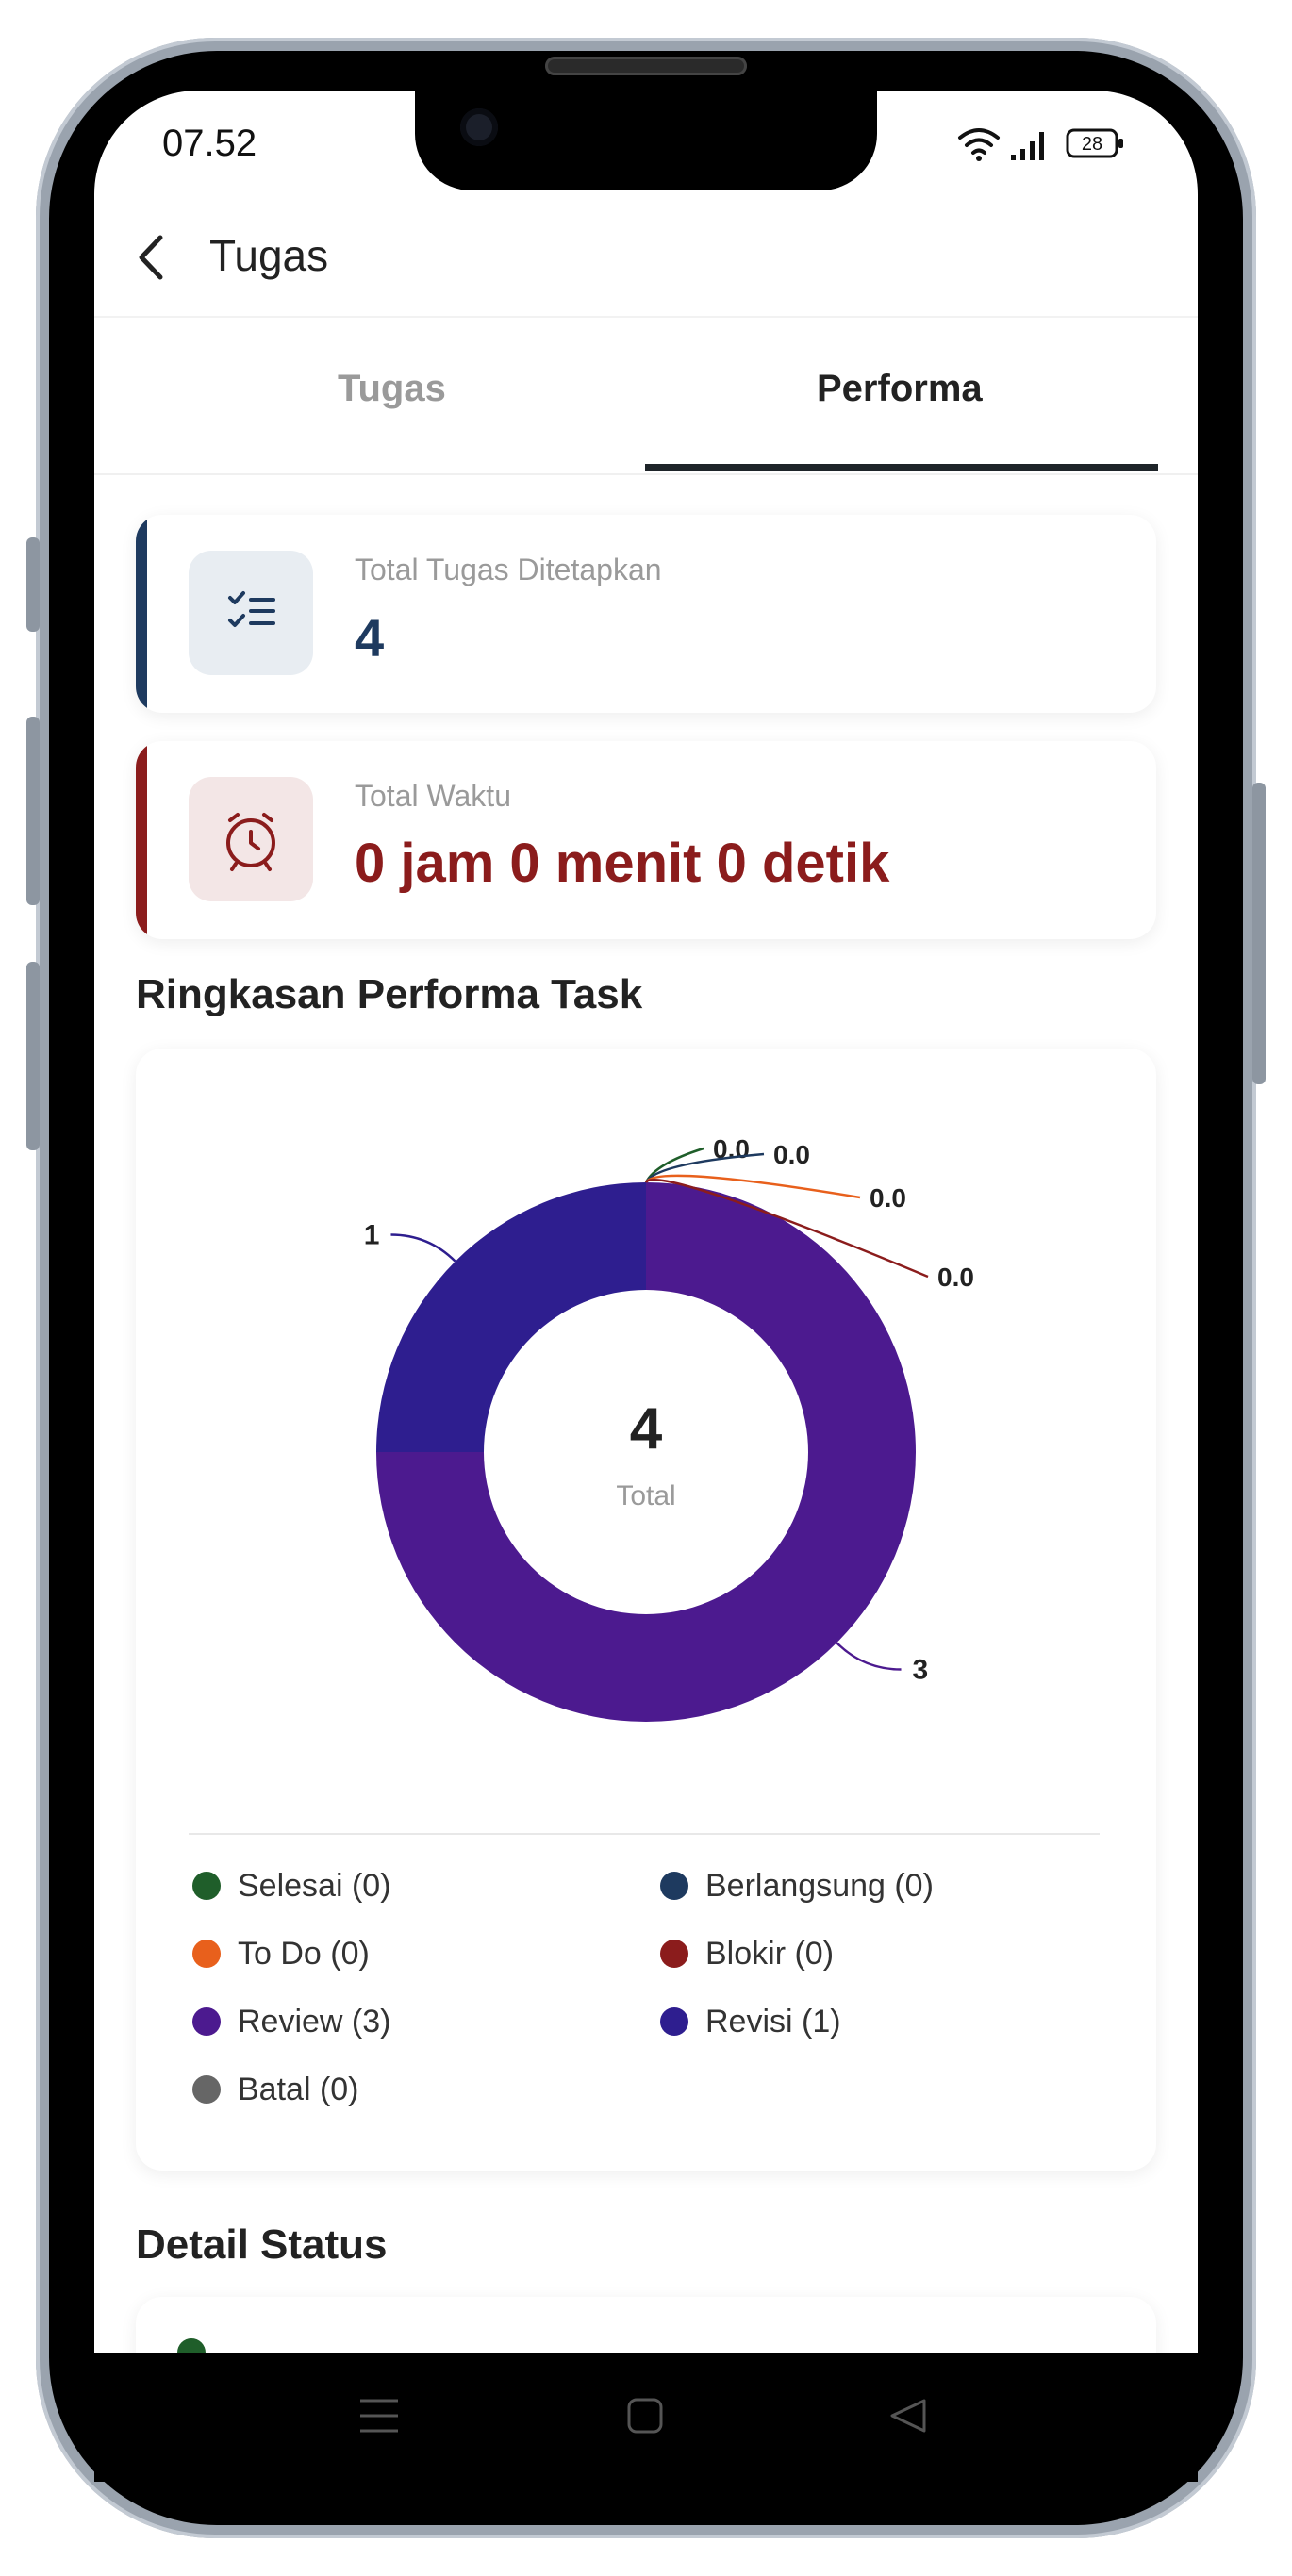 Image resolution: width=1292 pixels, height=2576 pixels. What do you see at coordinates (298, 2089) in the screenshot?
I see `legend-label: Batal (0)` at bounding box center [298, 2089].